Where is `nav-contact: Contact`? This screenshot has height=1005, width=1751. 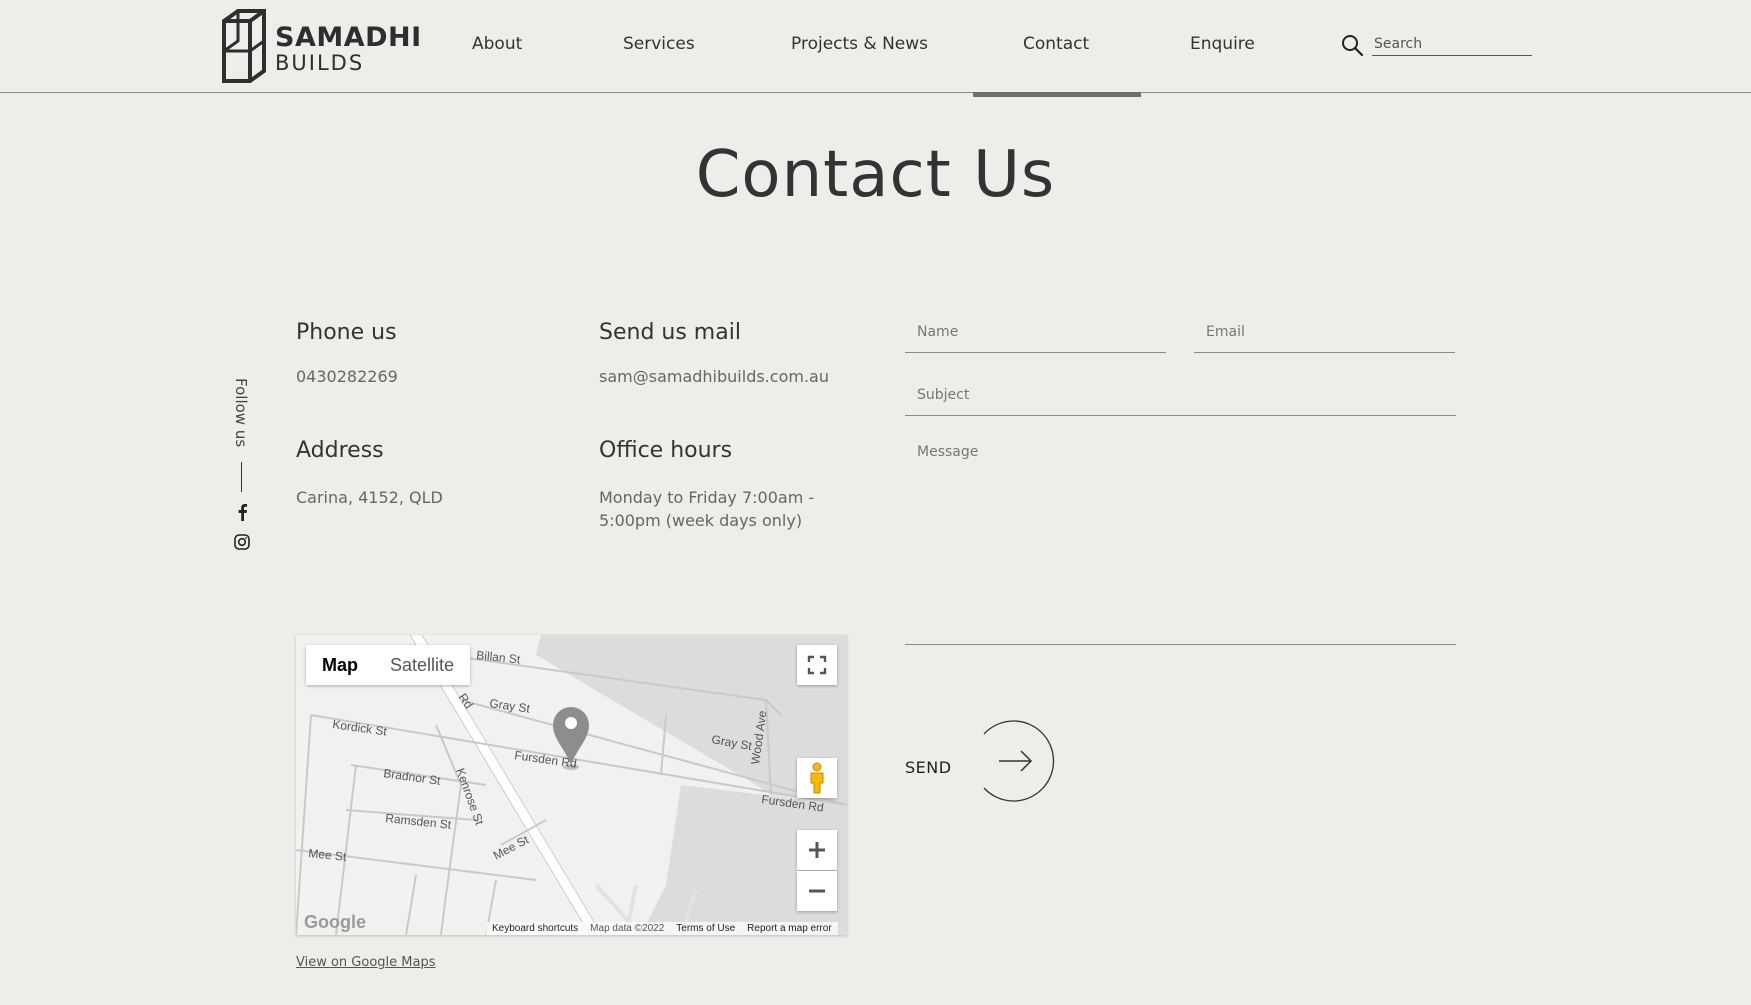
nav-contact: Contact is located at coordinates (1056, 44).